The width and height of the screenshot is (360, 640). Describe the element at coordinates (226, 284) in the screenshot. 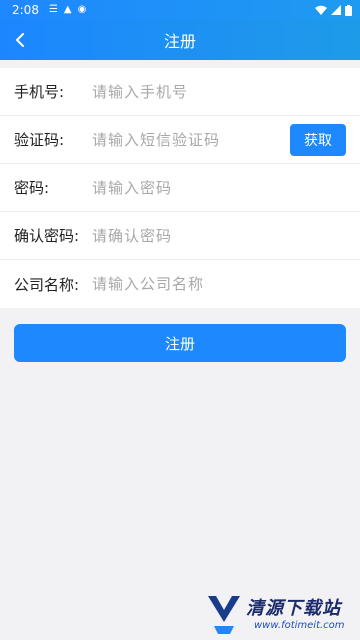

I see `company-input` at that location.